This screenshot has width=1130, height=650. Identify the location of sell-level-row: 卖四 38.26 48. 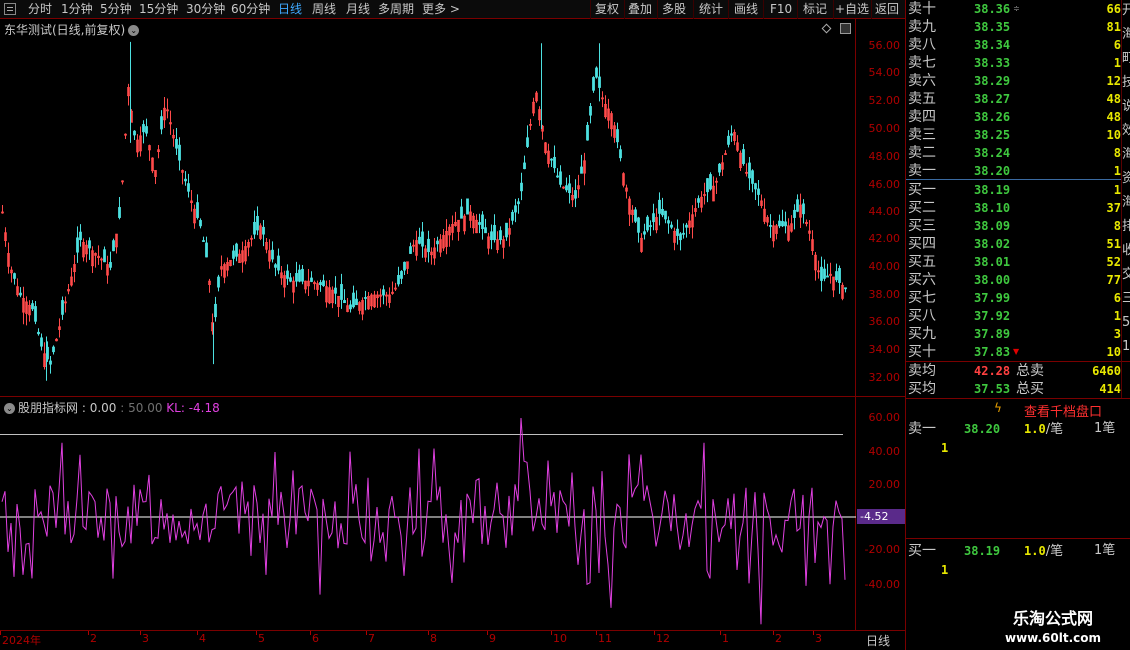
(1013, 117).